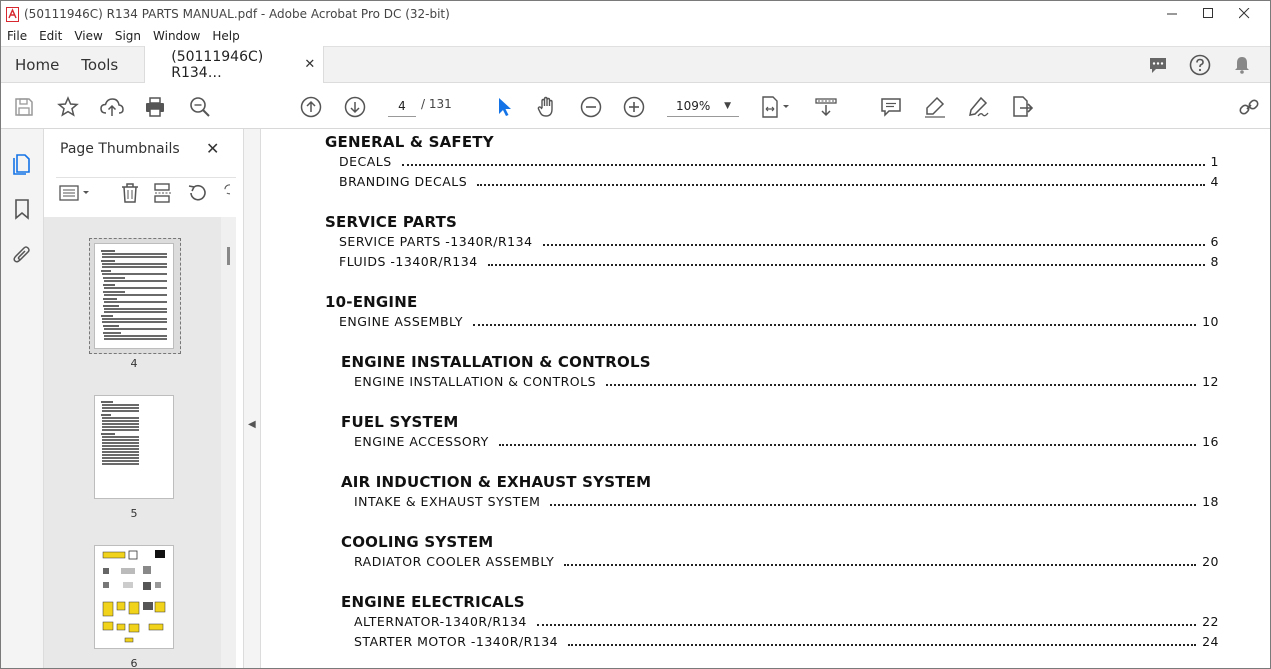 The height and width of the screenshot is (669, 1271). I want to click on main-toolbar: 4 / 131 109% ▼, so click(635, 106).